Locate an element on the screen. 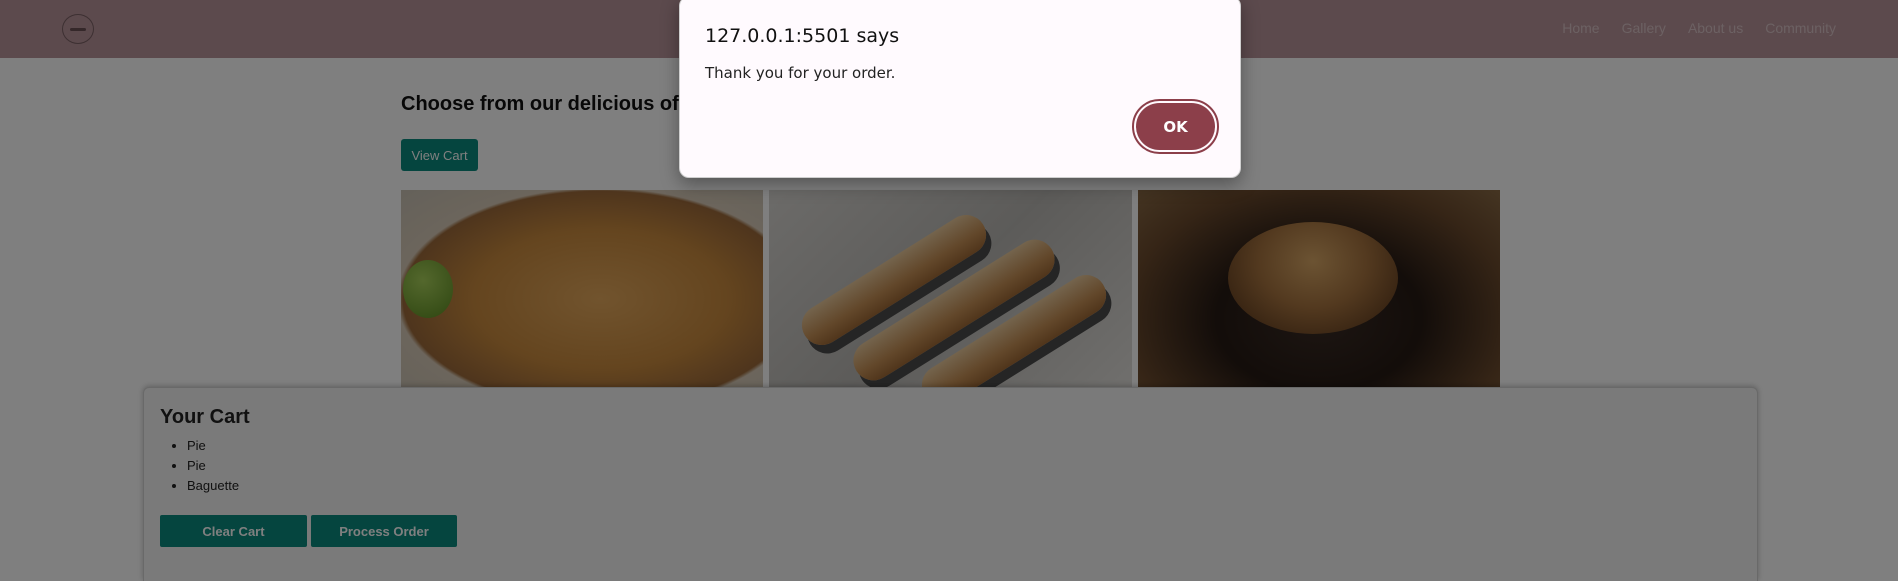  ok-button: OK is located at coordinates (1175, 126).